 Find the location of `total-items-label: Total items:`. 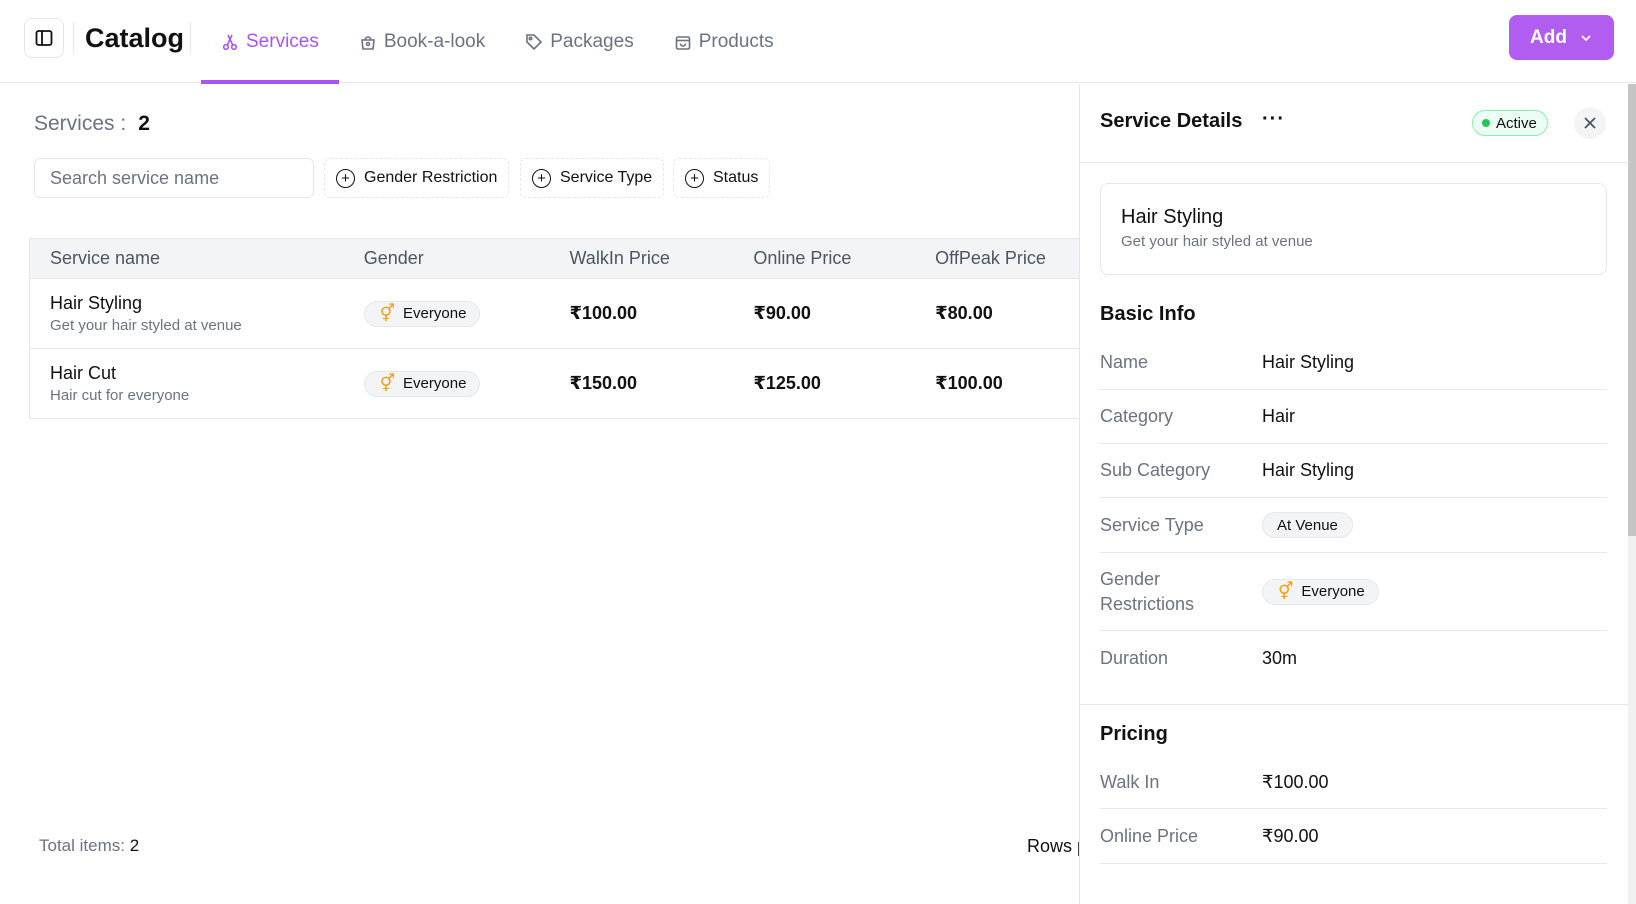

total-items-label: Total items: is located at coordinates (82, 845).